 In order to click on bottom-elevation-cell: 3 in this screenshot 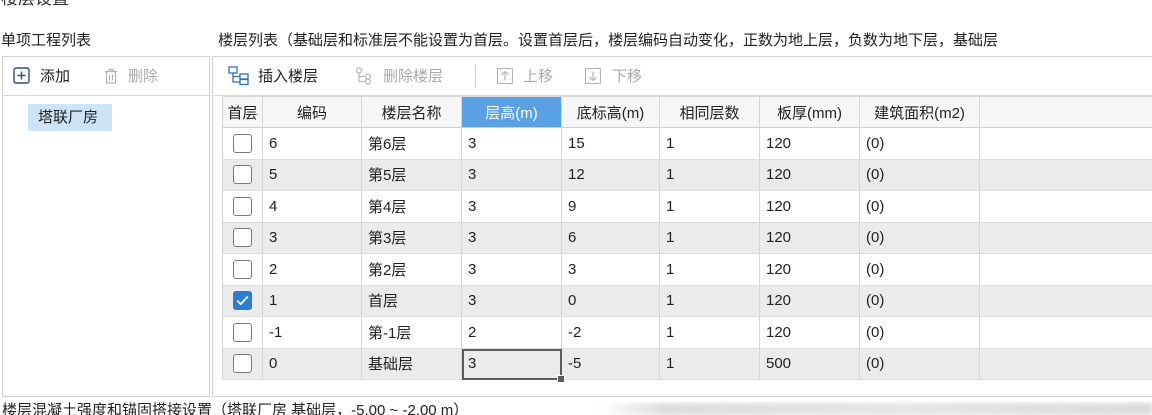, I will do `click(611, 270)`.